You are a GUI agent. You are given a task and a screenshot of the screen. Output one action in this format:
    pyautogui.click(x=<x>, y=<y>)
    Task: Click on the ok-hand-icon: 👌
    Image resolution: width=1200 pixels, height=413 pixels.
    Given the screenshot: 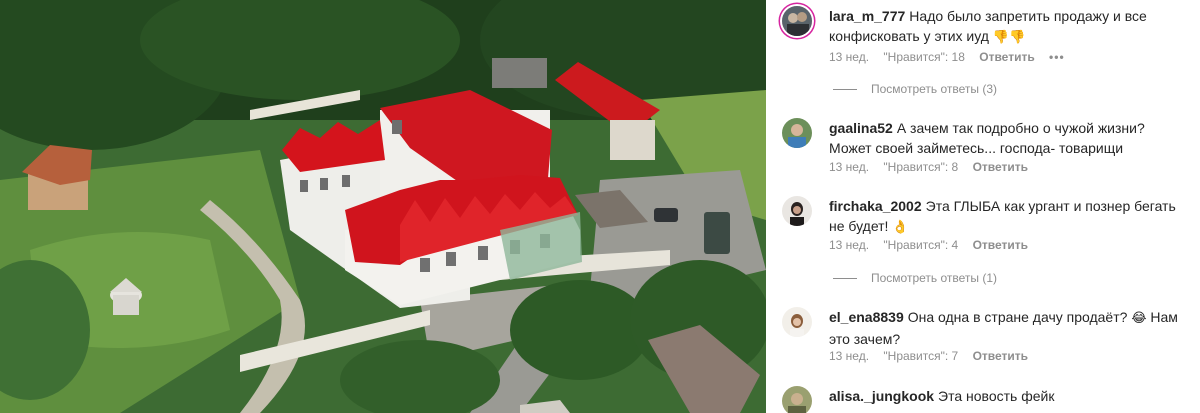 What is the action you would take?
    pyautogui.click(x=900, y=227)
    